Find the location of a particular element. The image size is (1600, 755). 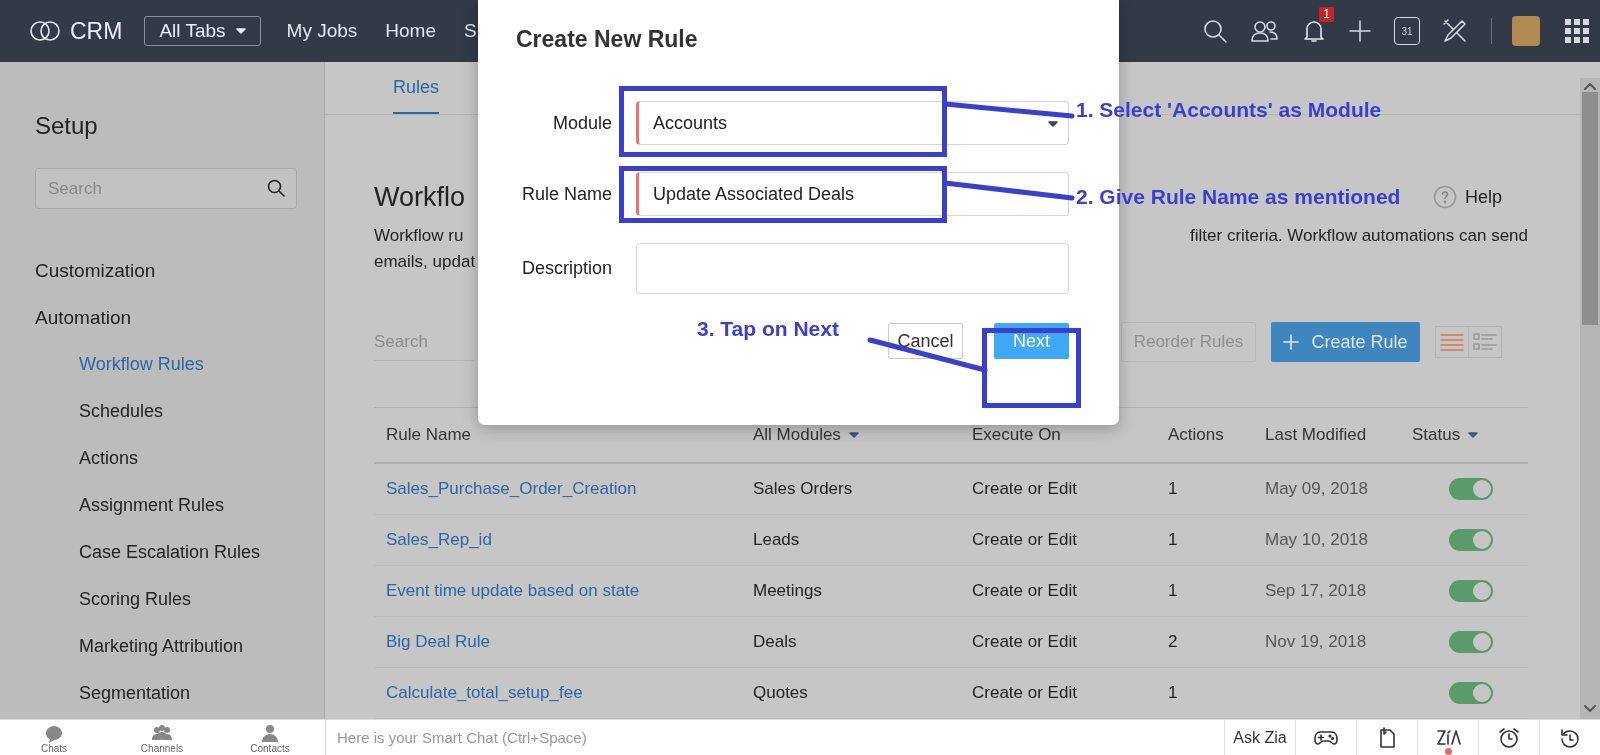

module-dropdown: Accounts is located at coordinates (852, 123).